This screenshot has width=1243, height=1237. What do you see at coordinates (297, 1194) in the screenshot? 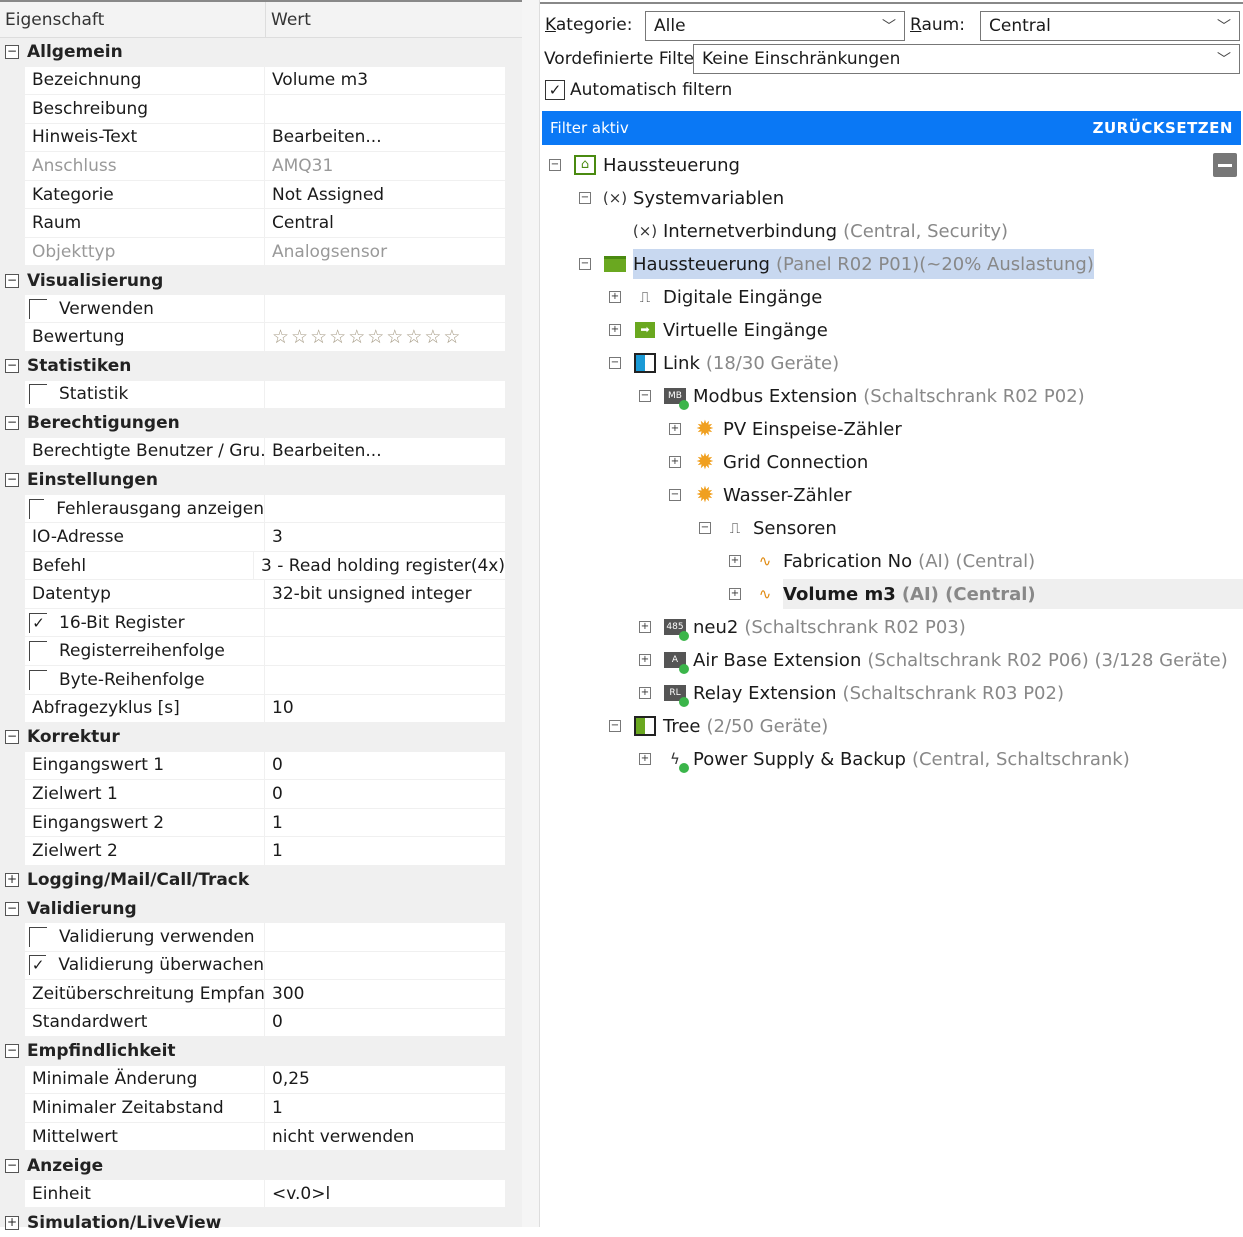
I see `property-value: <v.0>l` at bounding box center [297, 1194].